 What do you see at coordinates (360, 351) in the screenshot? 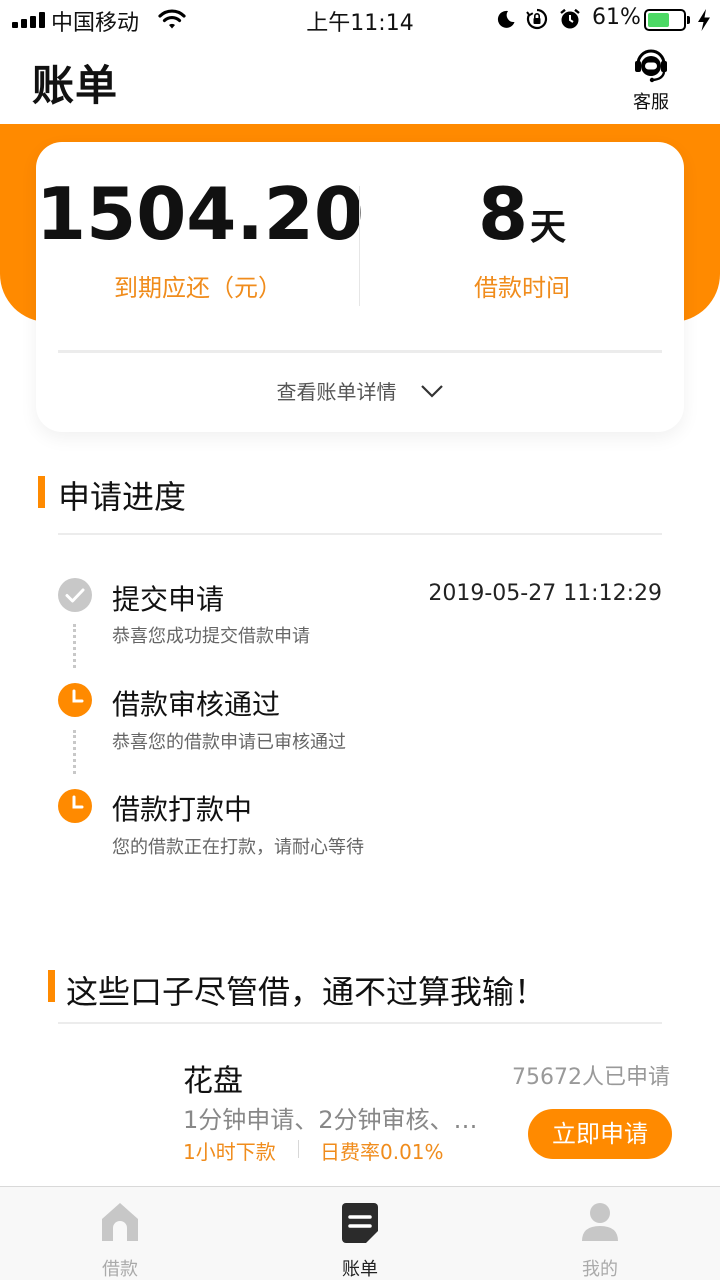
I see `card-horizontal-divider` at bounding box center [360, 351].